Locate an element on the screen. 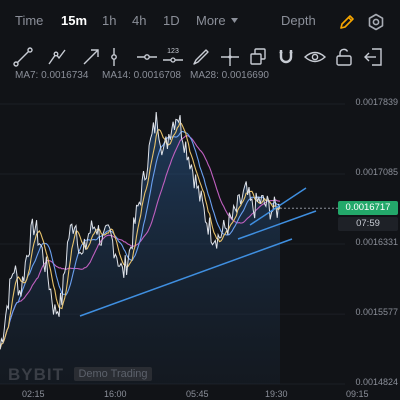 Image resolution: width=400 pixels, height=400 pixels. candle-countdown: 07:59 is located at coordinates (368, 224).